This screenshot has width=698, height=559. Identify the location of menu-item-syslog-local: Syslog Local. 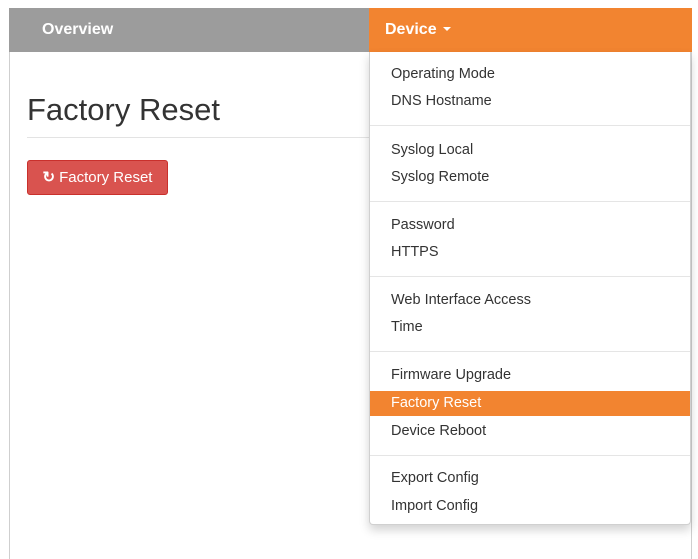
(530, 150).